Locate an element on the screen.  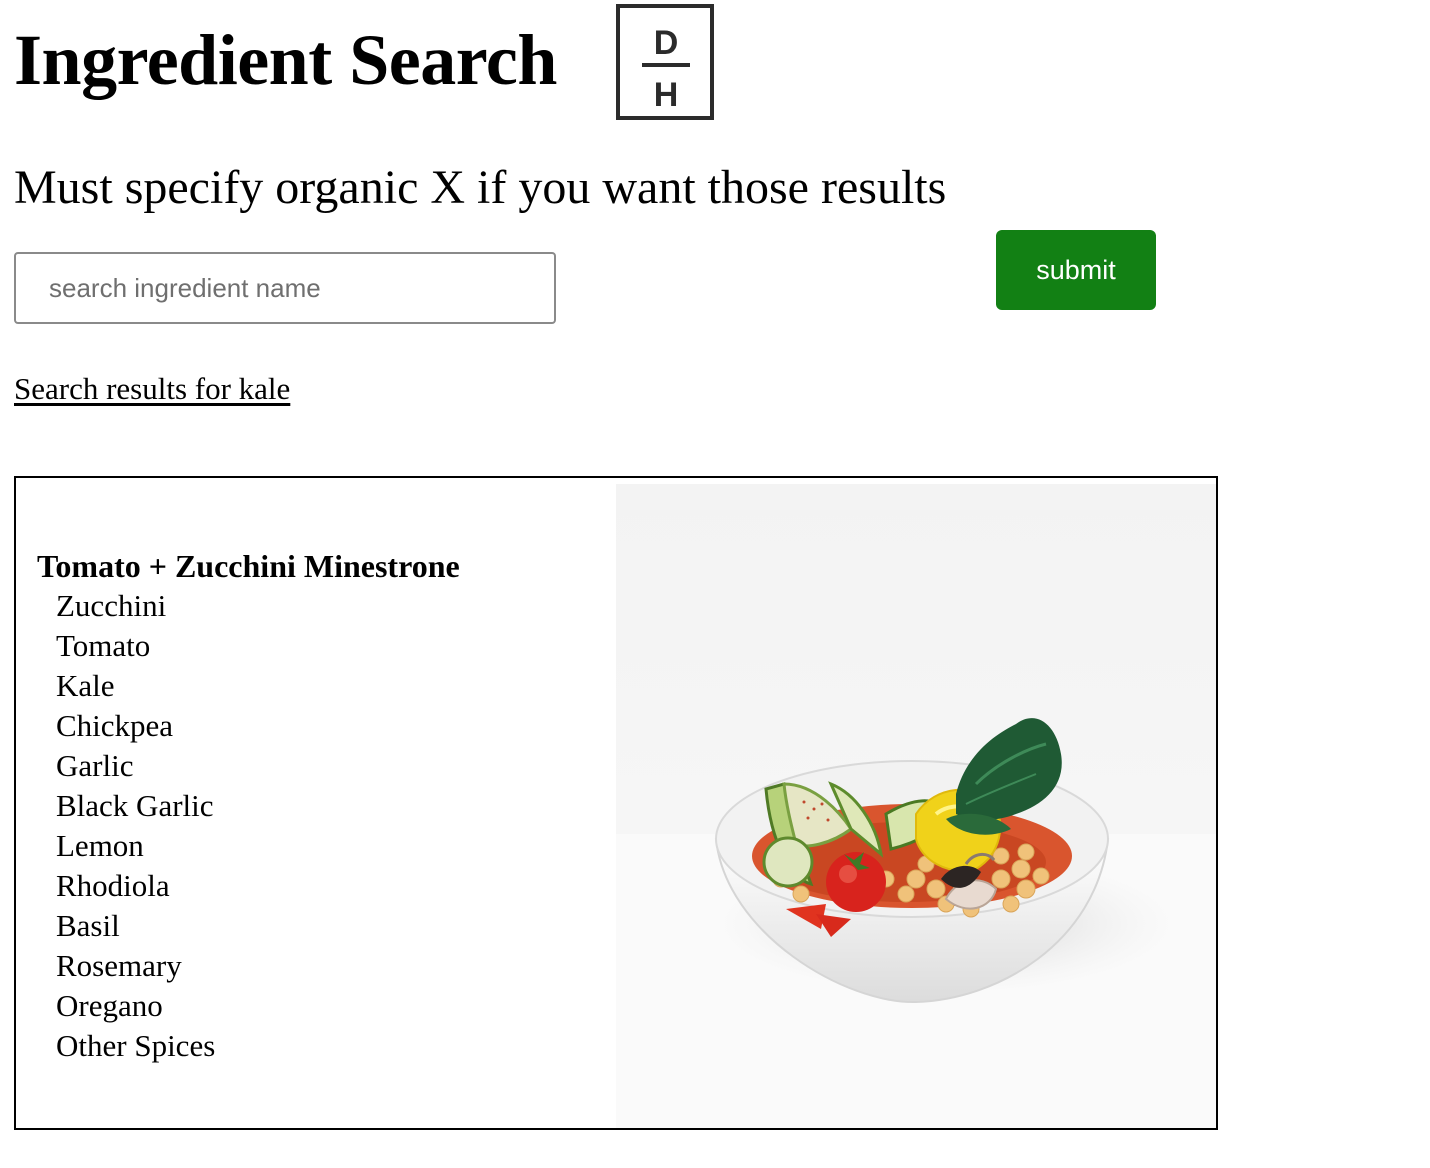
search-results-link: Search results for kale is located at coordinates (152, 389).